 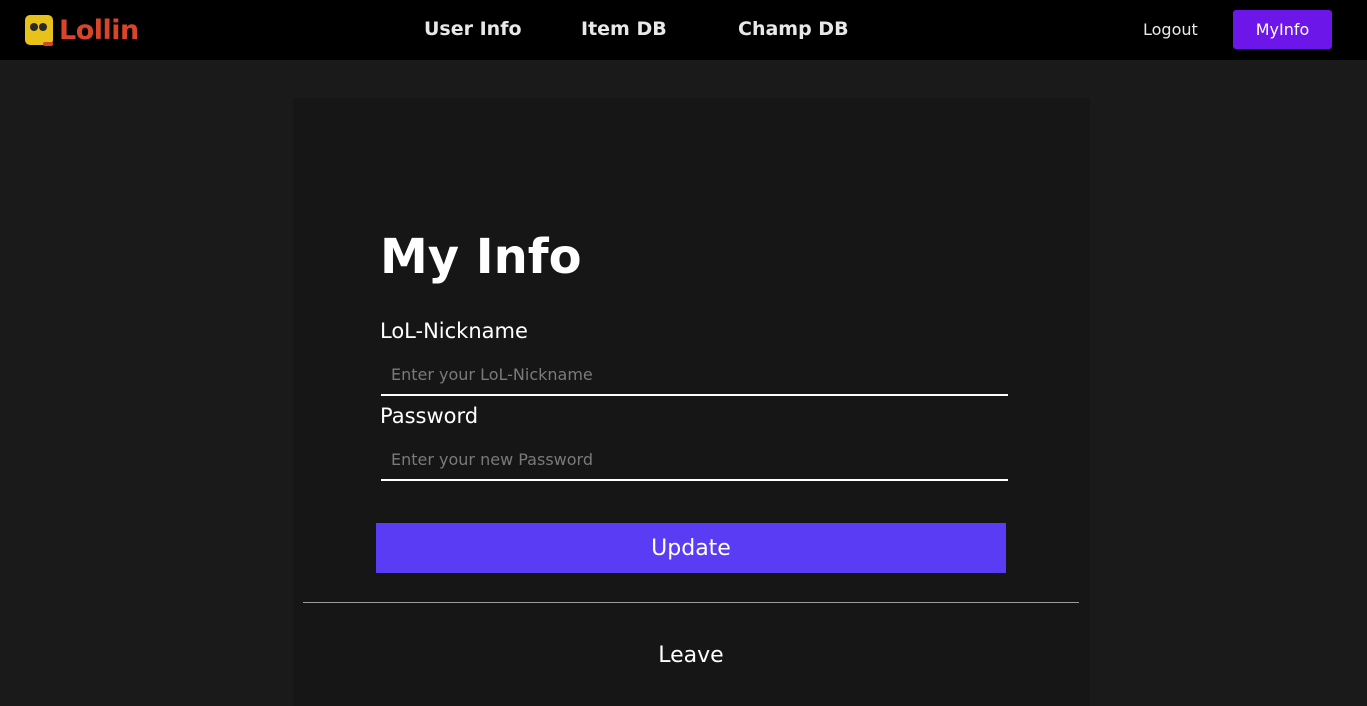 I want to click on nav-item-db: Item DB, so click(x=624, y=29).